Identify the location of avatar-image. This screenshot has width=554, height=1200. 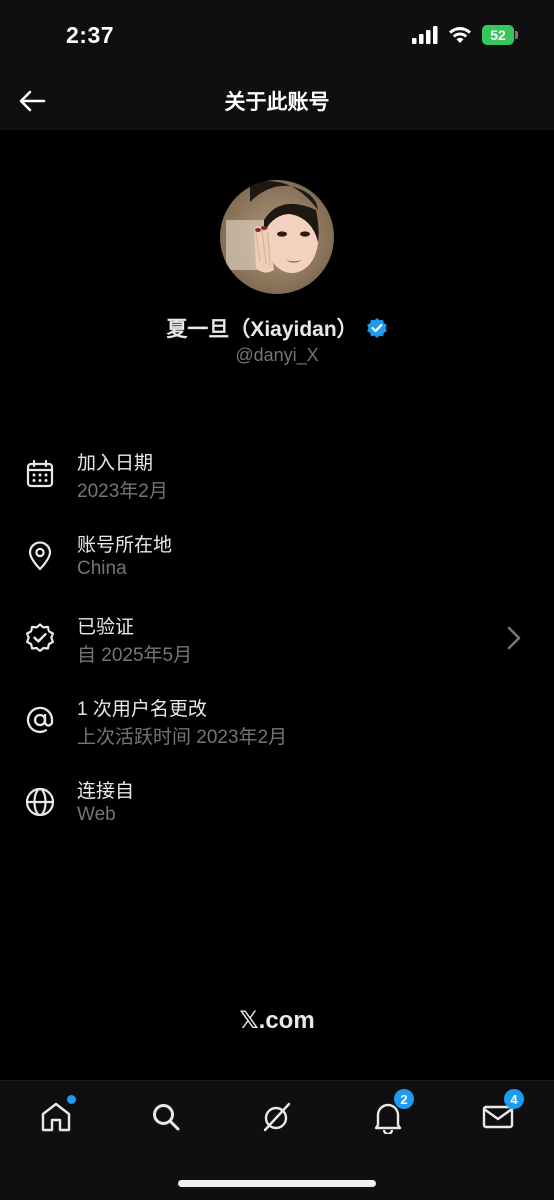
(277, 237).